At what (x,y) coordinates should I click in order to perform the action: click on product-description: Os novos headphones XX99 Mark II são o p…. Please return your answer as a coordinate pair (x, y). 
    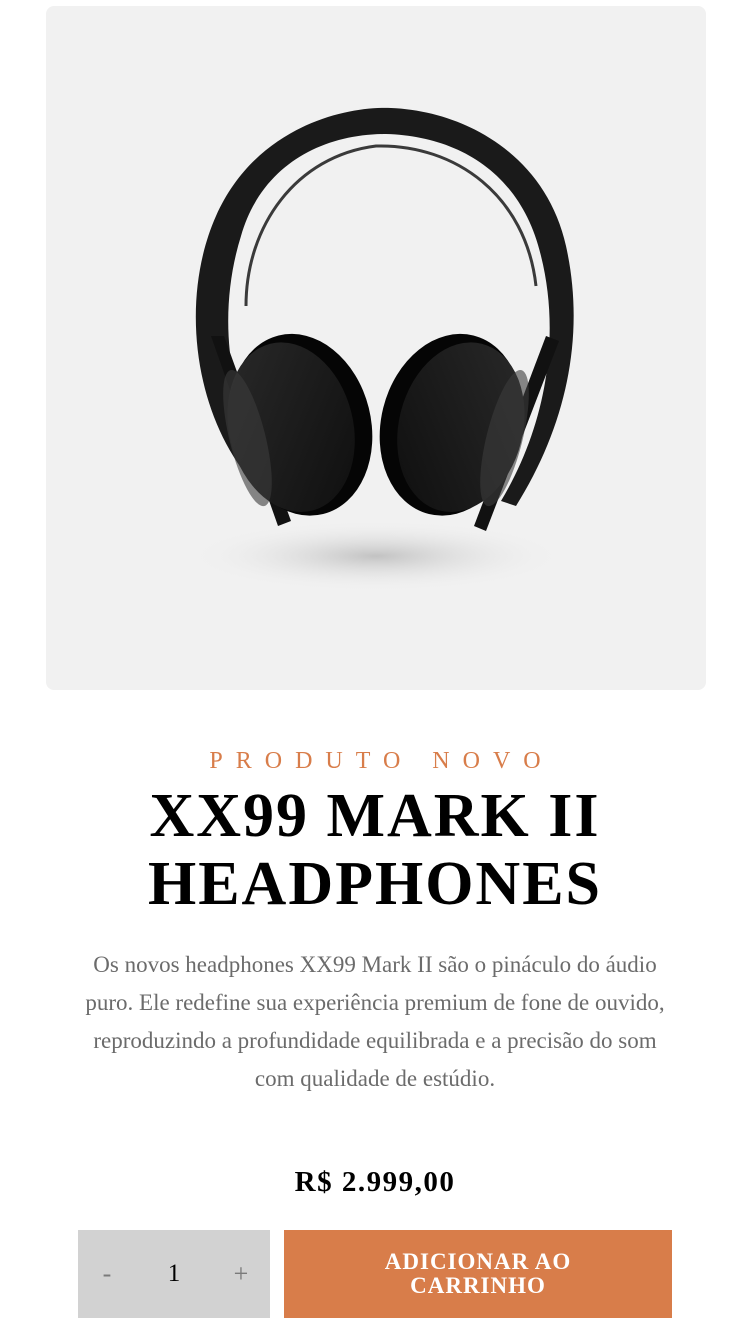
    Looking at the image, I should click on (375, 1021).